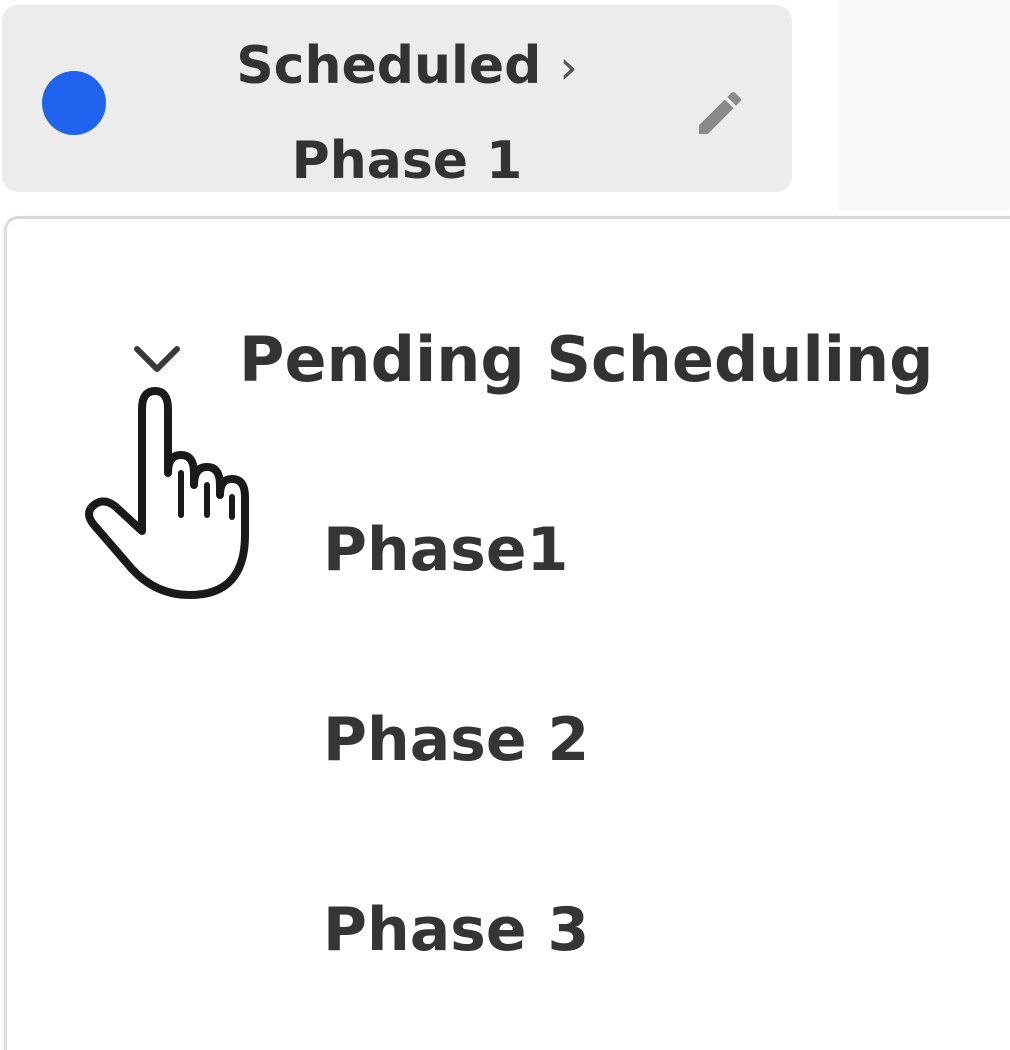 This screenshot has width=1010, height=1050. I want to click on option-phase1: Phase1, so click(445, 550).